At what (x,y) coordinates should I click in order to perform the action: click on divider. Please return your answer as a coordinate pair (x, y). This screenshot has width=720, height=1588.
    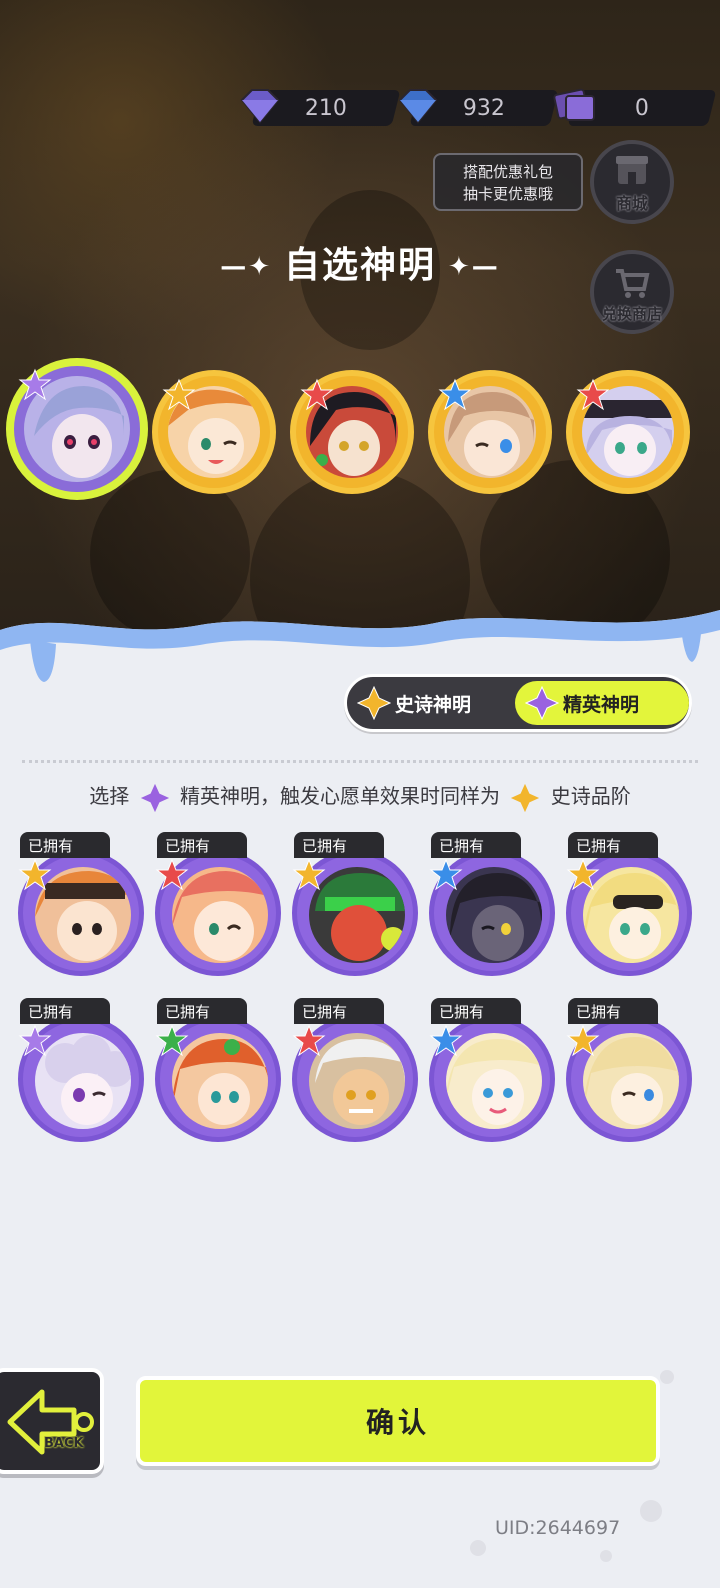
    Looking at the image, I should click on (360, 761).